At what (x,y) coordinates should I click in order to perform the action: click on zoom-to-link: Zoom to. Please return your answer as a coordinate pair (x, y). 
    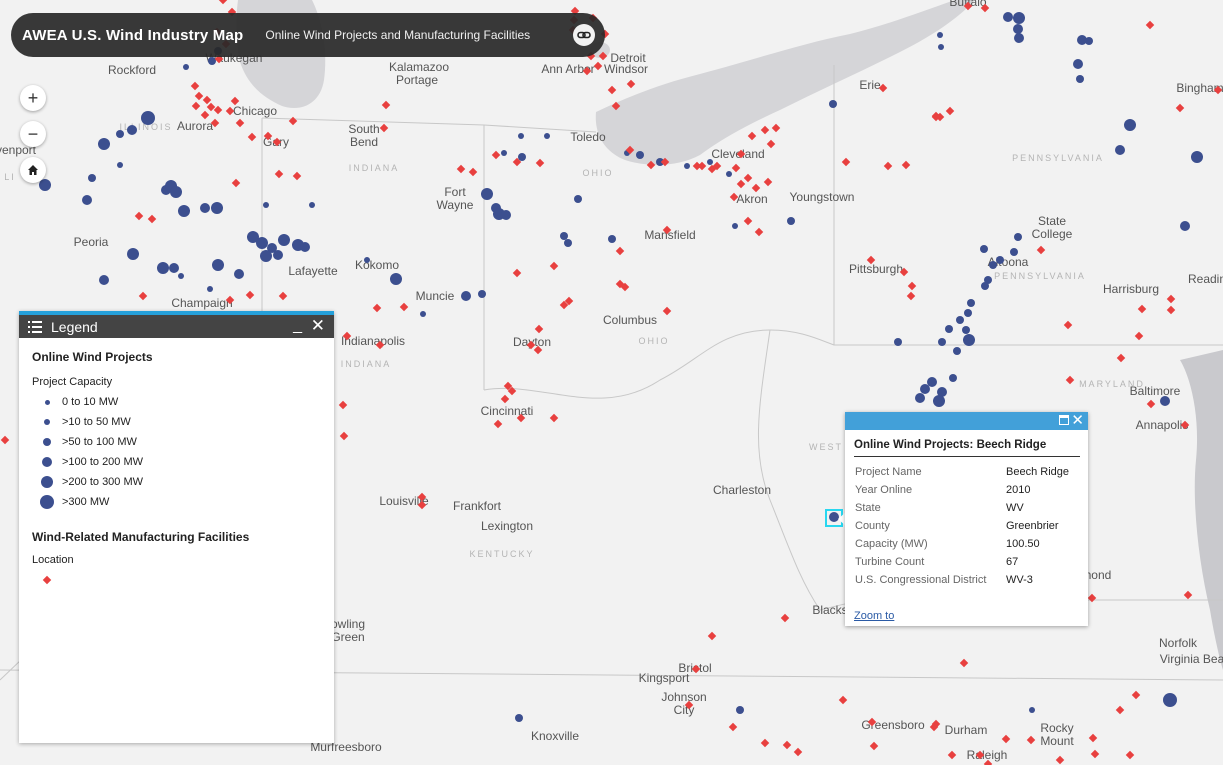
    Looking at the image, I should click on (874, 616).